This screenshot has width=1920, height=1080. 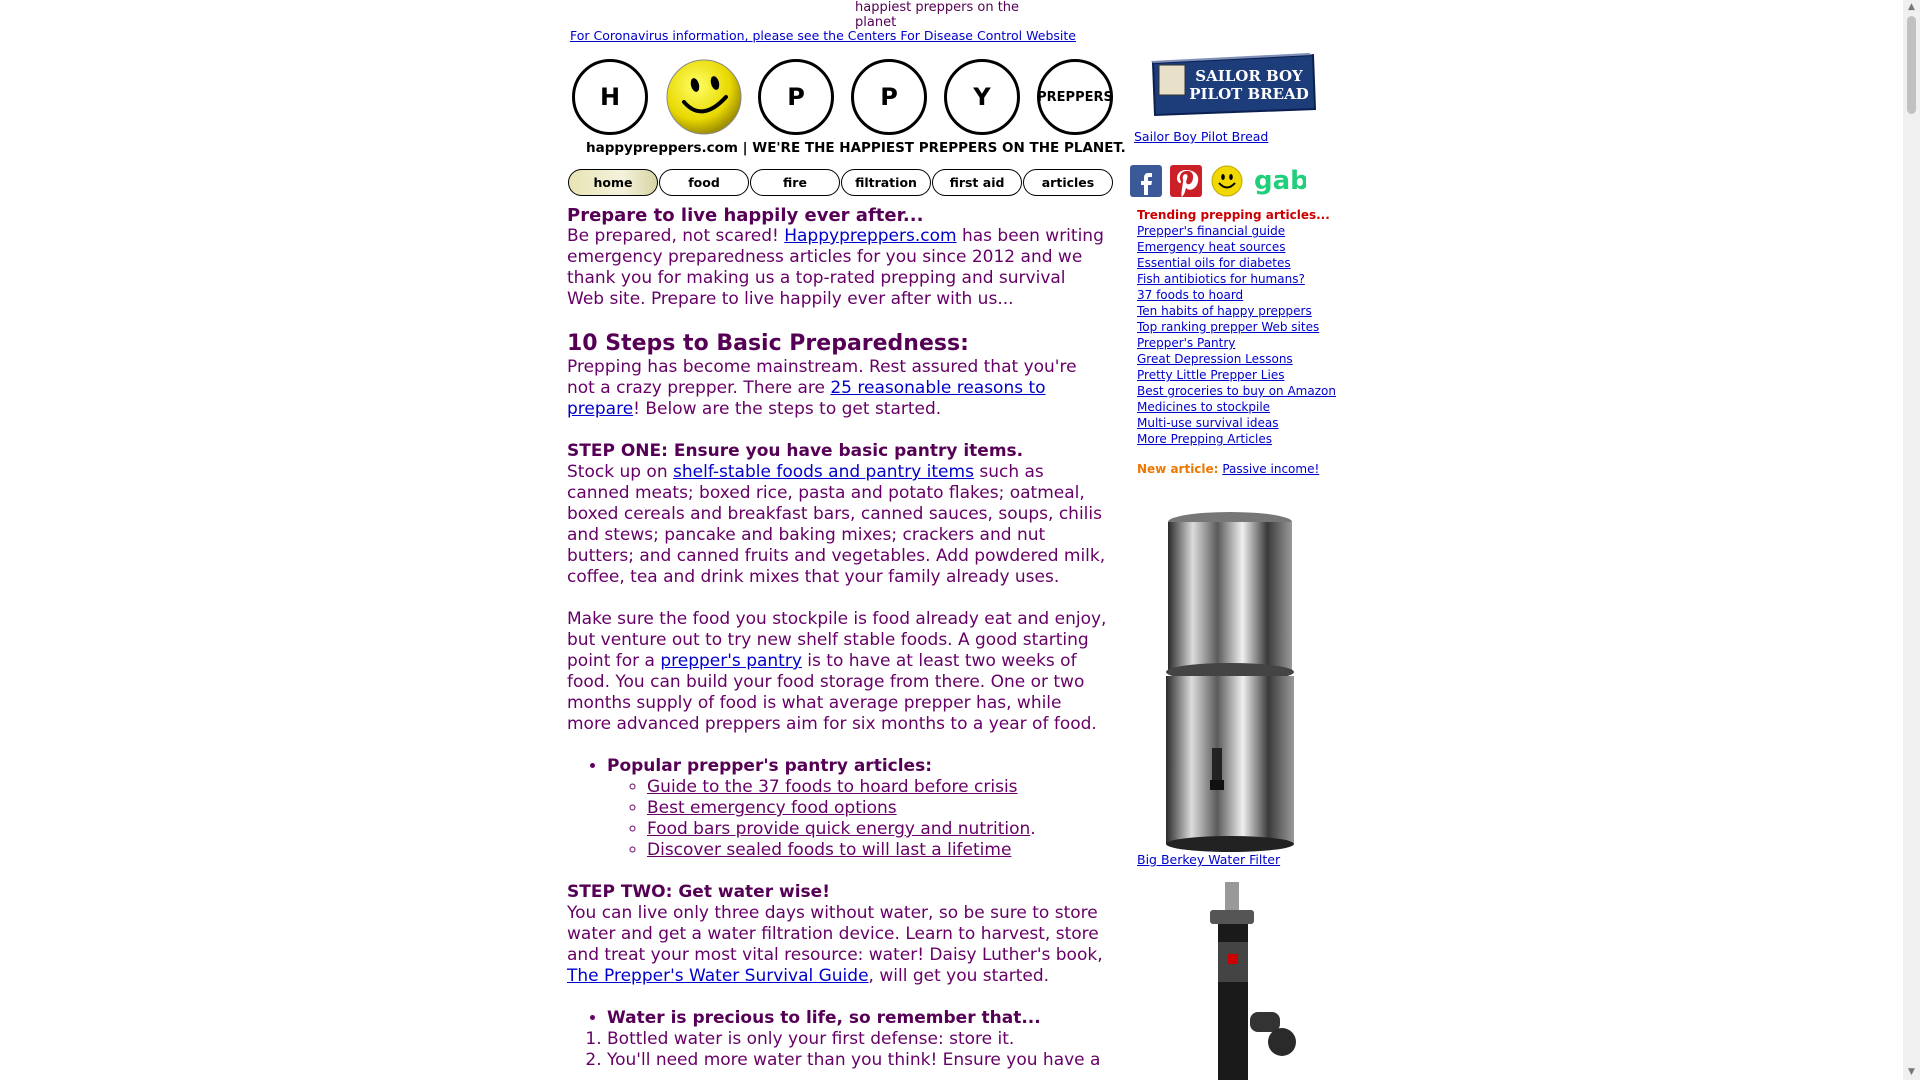 What do you see at coordinates (1247, 247) in the screenshot?
I see `trending-link: Emergency heat sources` at bounding box center [1247, 247].